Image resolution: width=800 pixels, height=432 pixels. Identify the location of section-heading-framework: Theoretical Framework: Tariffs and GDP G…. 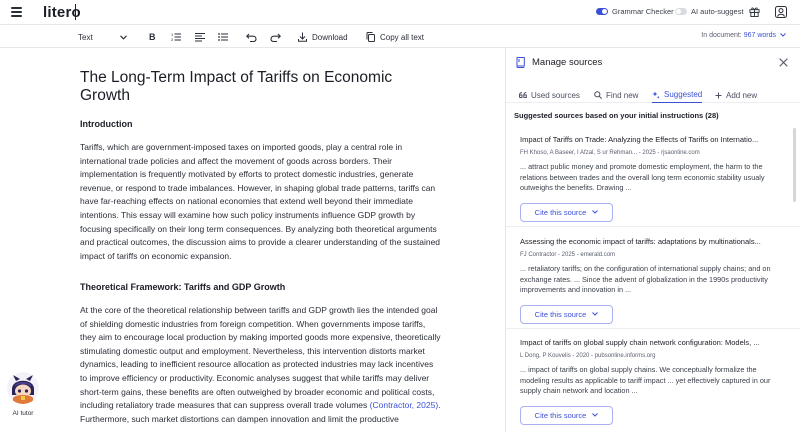
(182, 287).